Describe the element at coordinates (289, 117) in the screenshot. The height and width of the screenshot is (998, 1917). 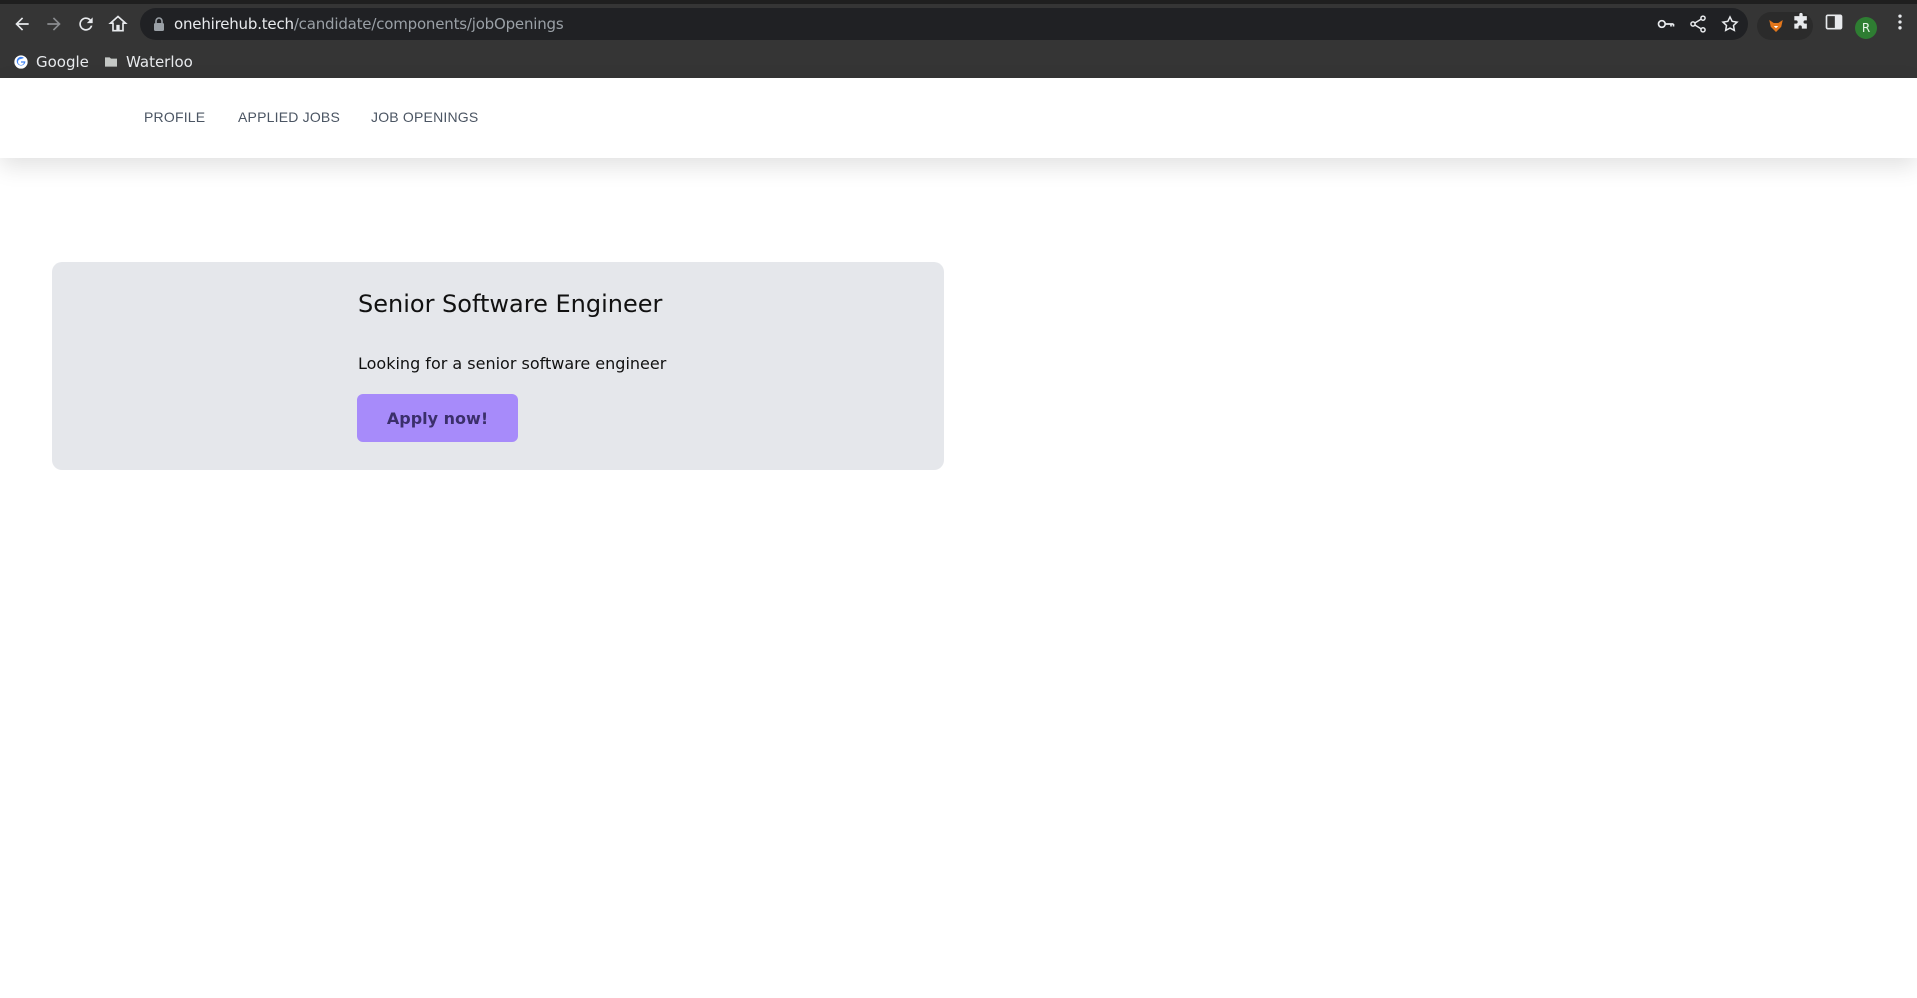
I see `nav-applied-jobs: APPLIED JOBS` at that location.